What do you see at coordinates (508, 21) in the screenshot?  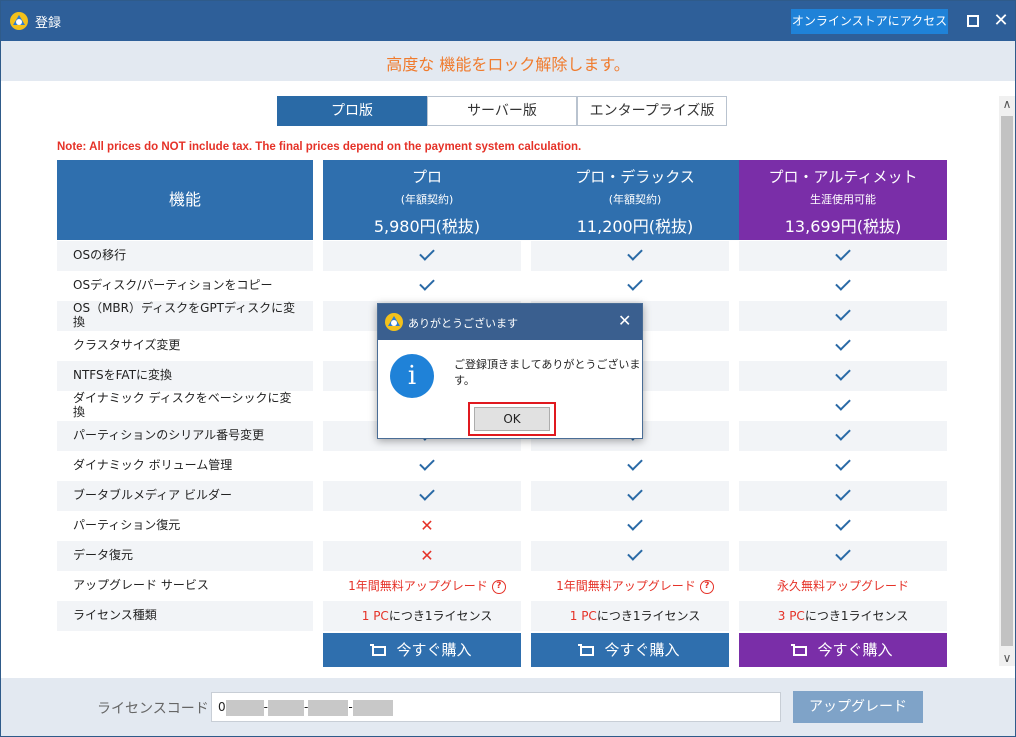 I see `title-bar: 登録 オンラインストアにアクセス ✕` at bounding box center [508, 21].